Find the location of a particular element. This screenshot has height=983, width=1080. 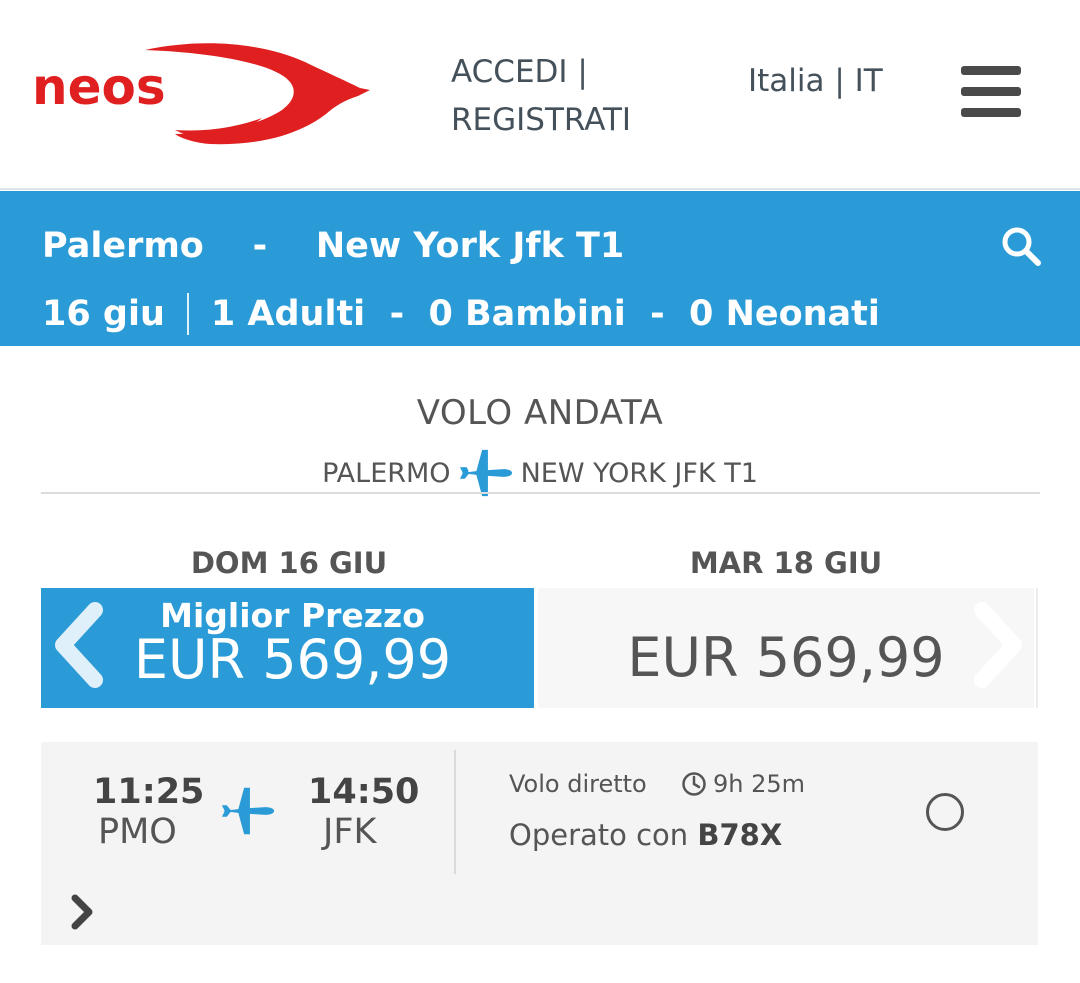

route-summary: Palermo - New York Jfk T1 is located at coordinates (333, 246).